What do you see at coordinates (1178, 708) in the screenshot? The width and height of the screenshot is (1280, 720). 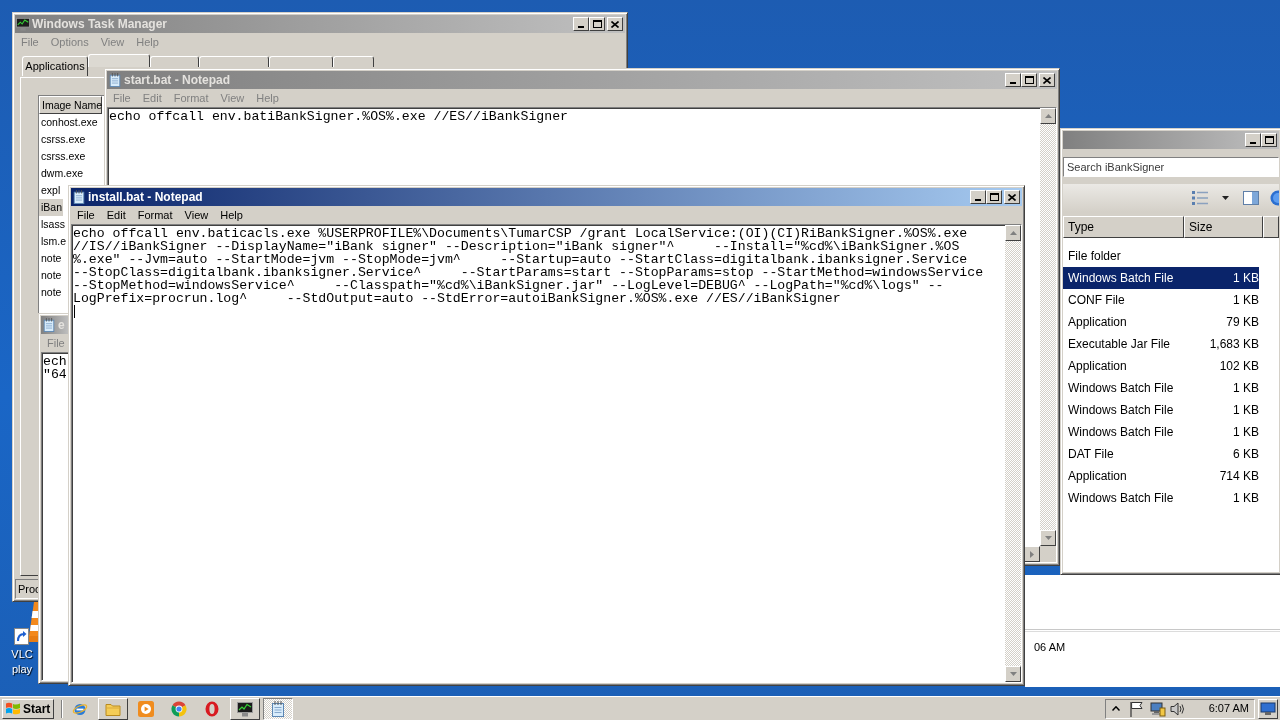 I see `speaker-icon` at bounding box center [1178, 708].